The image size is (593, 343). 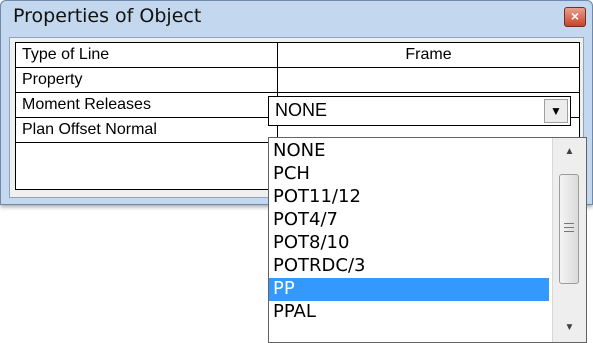 I want to click on dropdown-option-ppal: PPAL, so click(x=409, y=312).